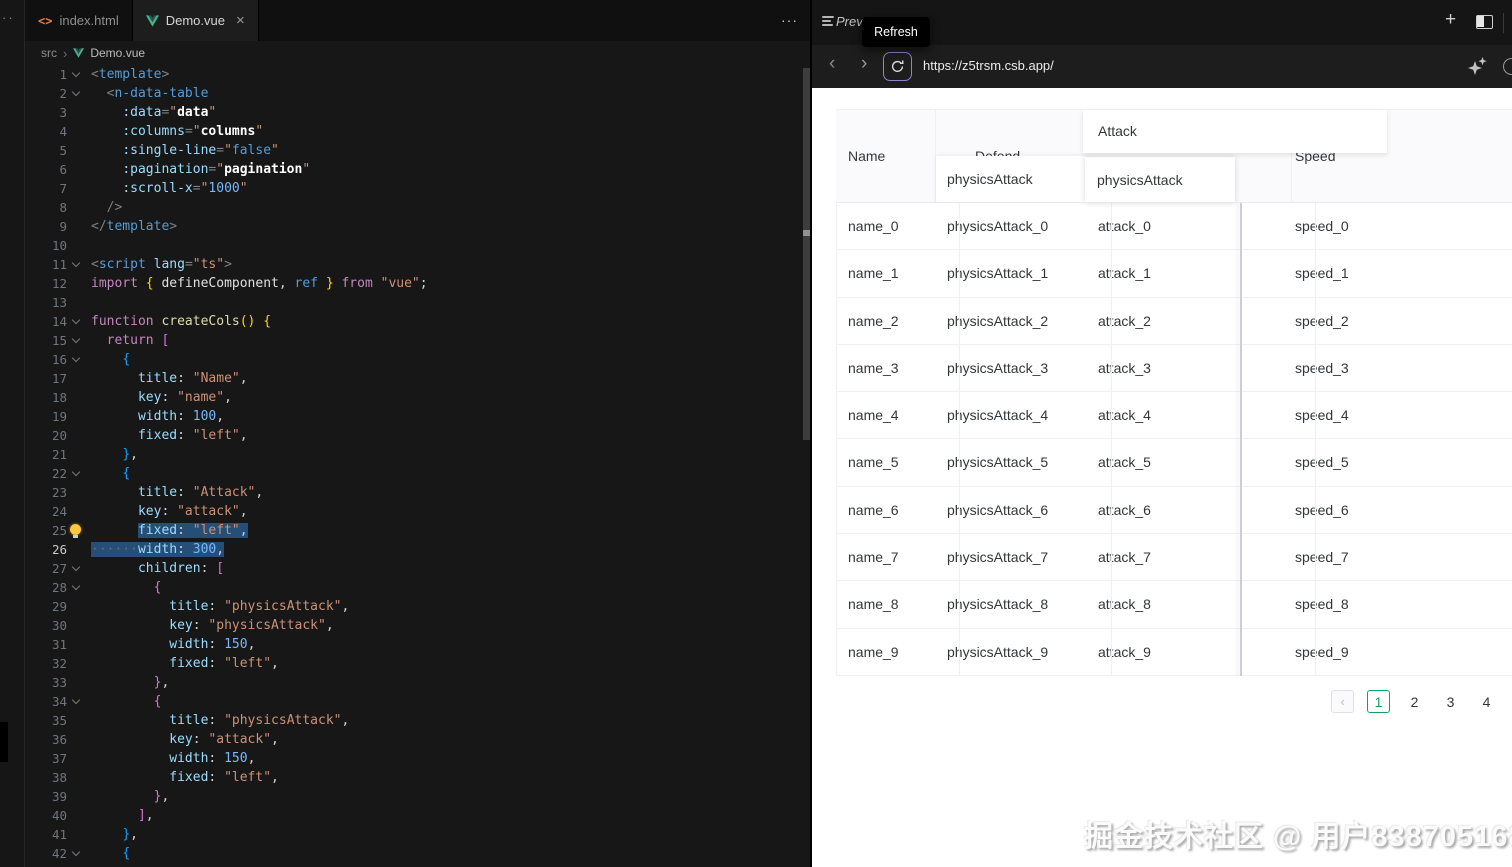 Image resolution: width=1512 pixels, height=867 pixels. What do you see at coordinates (417, 416) in the screenshot?
I see `code-line: 19 width: 100,` at bounding box center [417, 416].